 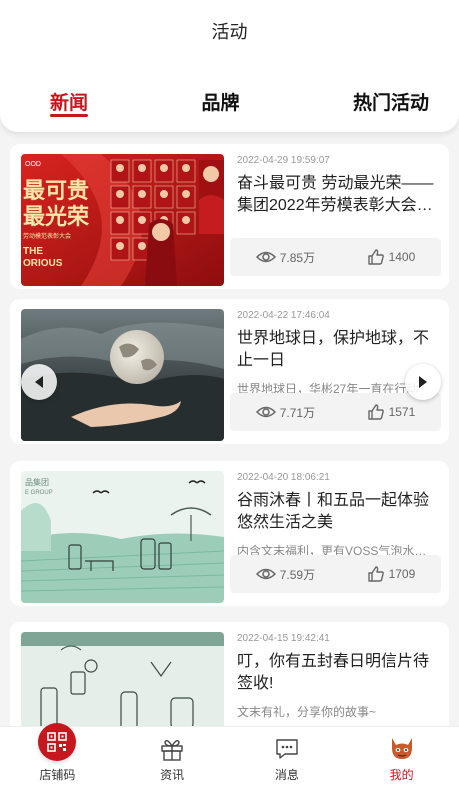 I want to click on like-button: 1709, so click(x=391, y=574).